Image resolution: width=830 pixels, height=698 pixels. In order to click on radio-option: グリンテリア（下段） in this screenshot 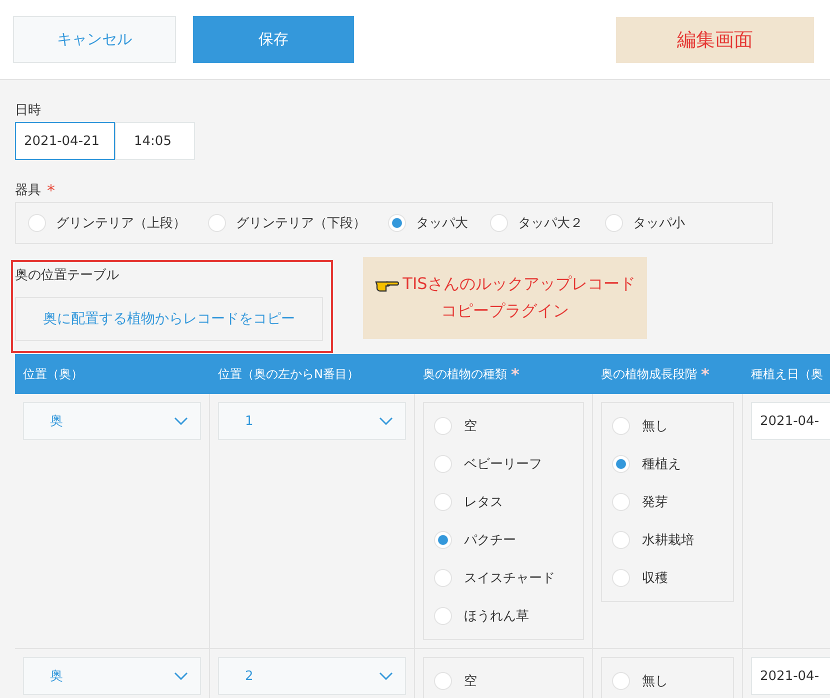, I will do `click(287, 223)`.